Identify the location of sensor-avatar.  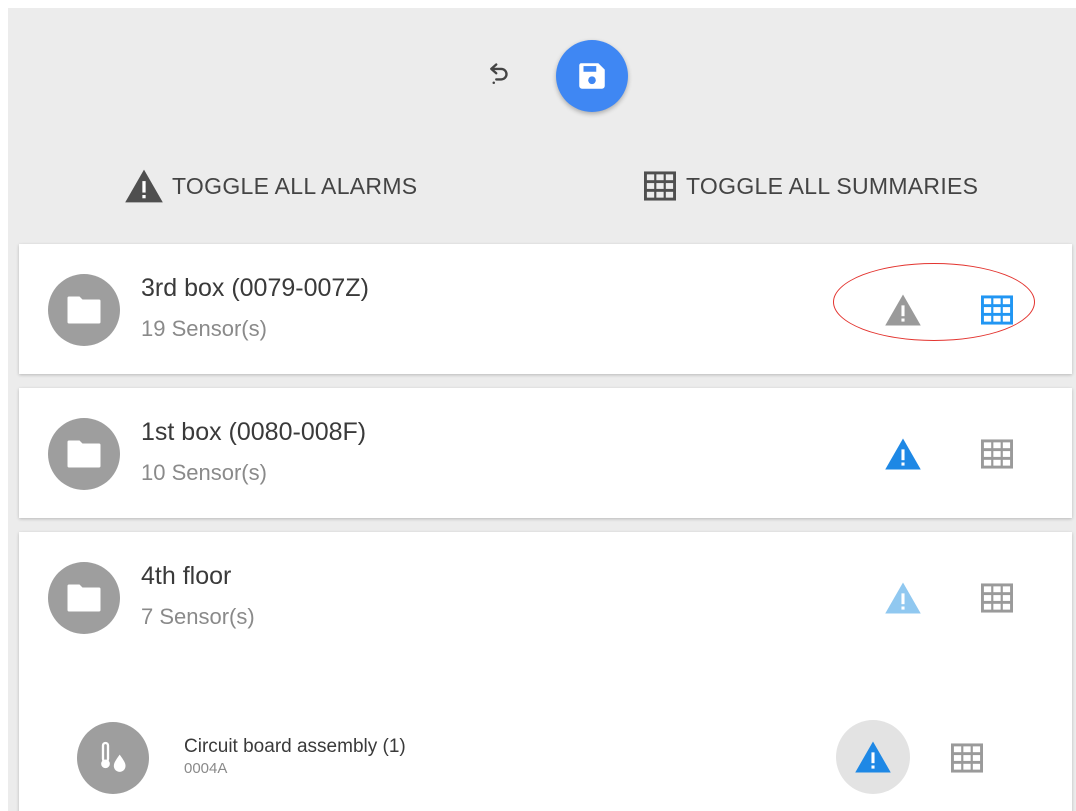
(113, 758).